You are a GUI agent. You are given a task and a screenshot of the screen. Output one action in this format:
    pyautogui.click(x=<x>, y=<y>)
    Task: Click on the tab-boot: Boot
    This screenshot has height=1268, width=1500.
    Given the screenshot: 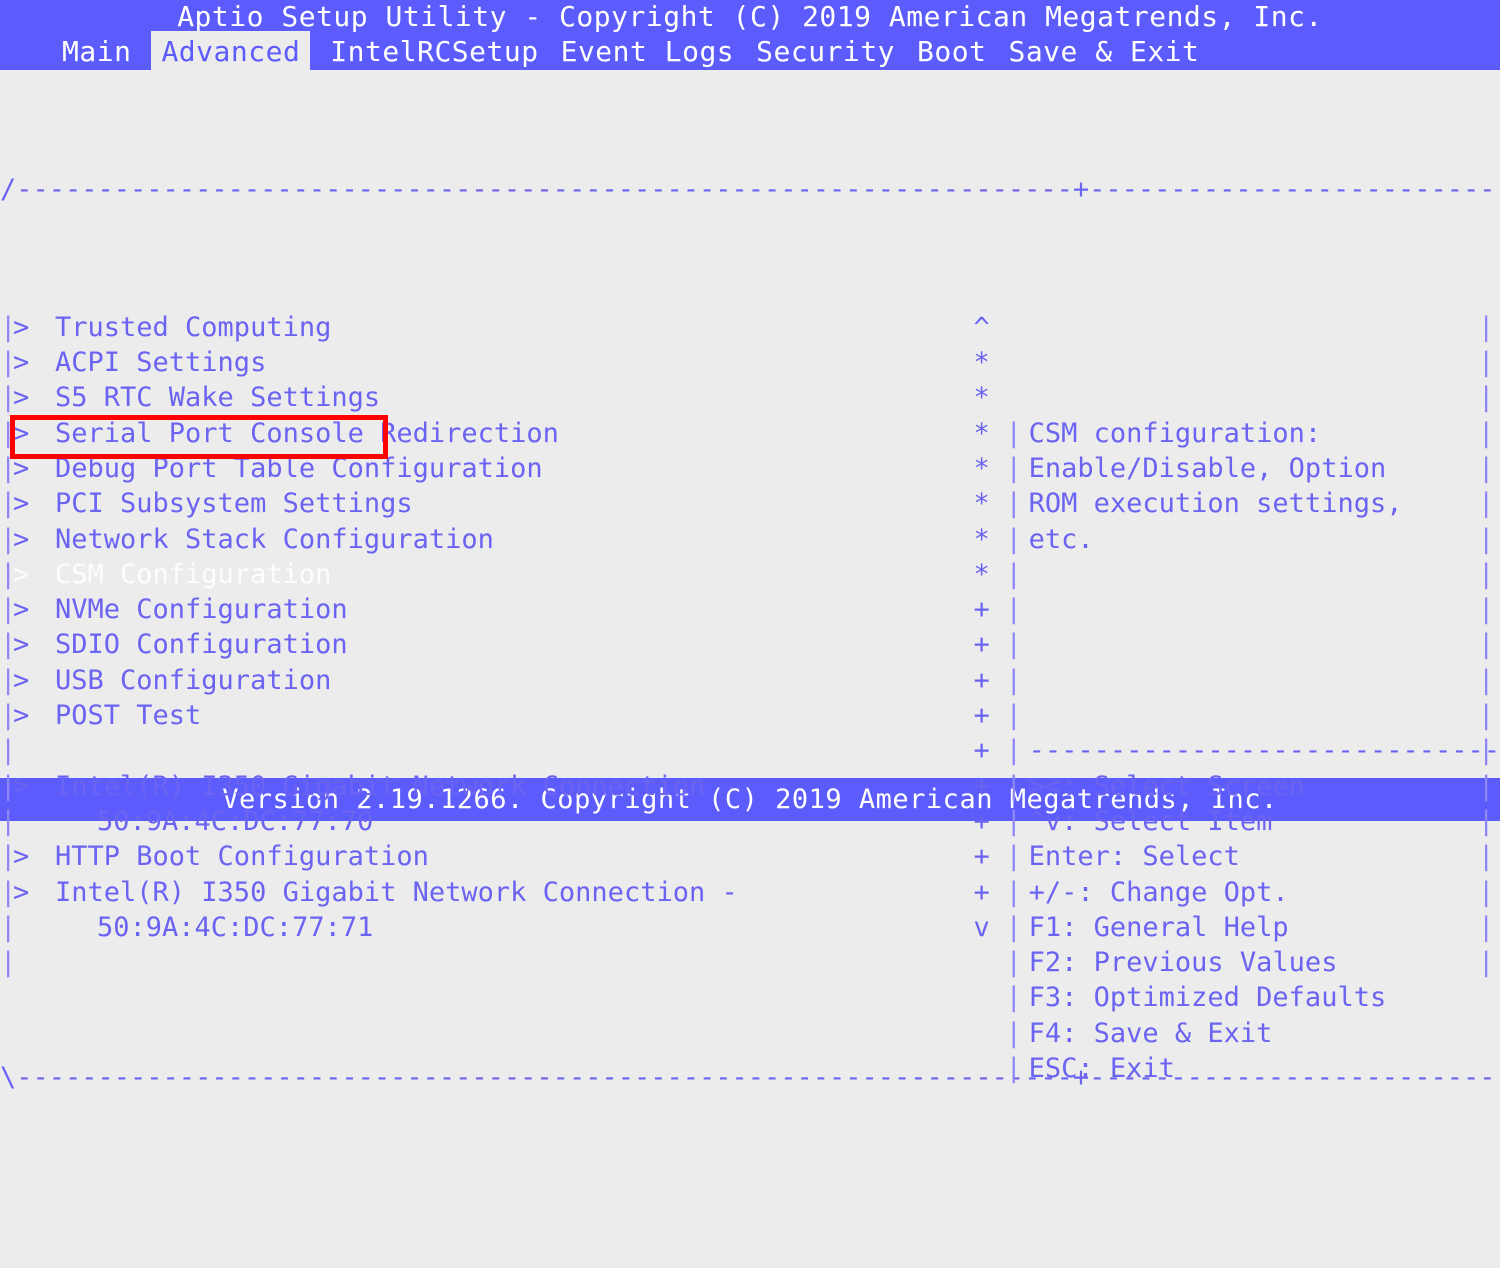 What is the action you would take?
    pyautogui.click(x=951, y=51)
    